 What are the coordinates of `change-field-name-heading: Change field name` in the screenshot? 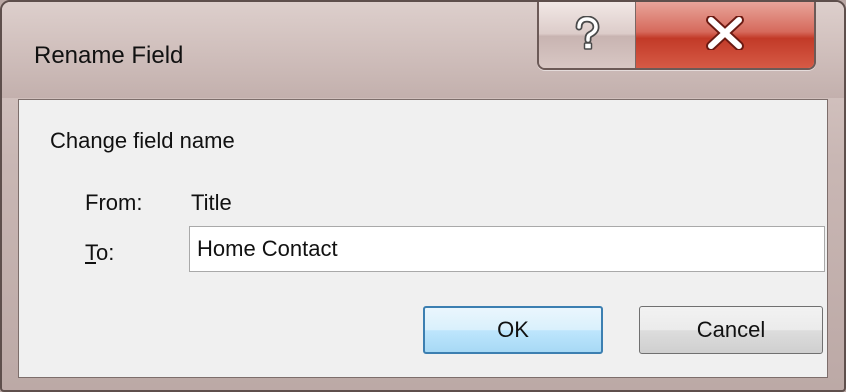 It's located at (142, 140).